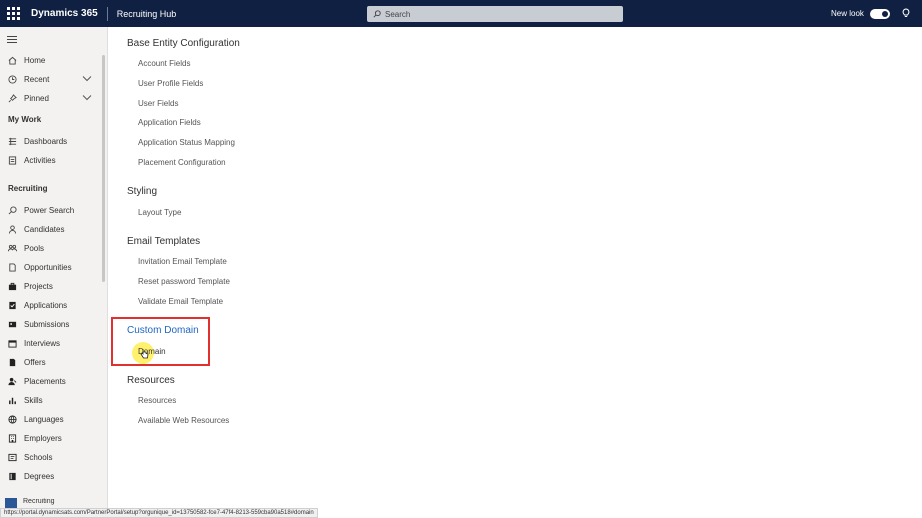 Image resolution: width=922 pixels, height=518 pixels. What do you see at coordinates (159, 212) in the screenshot?
I see `link-layout-type: Layout Type` at bounding box center [159, 212].